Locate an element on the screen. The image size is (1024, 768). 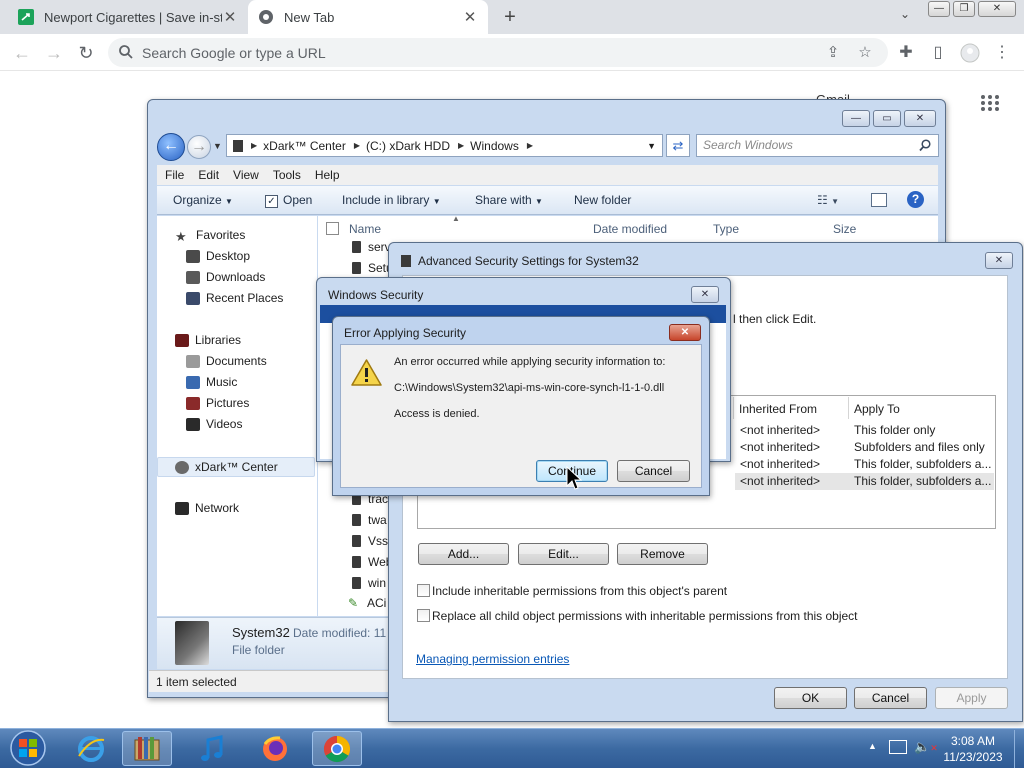
apply-button: Apply is located at coordinates (971, 698).